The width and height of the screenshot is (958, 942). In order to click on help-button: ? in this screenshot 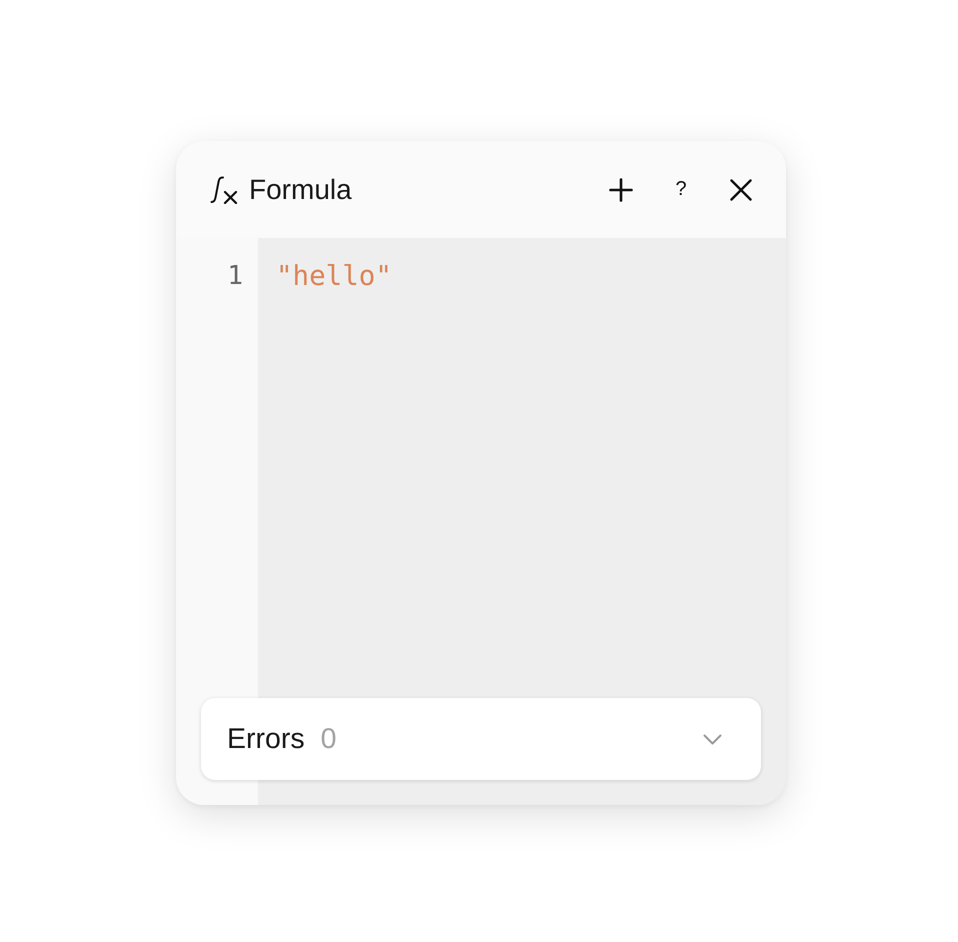, I will do `click(681, 190)`.